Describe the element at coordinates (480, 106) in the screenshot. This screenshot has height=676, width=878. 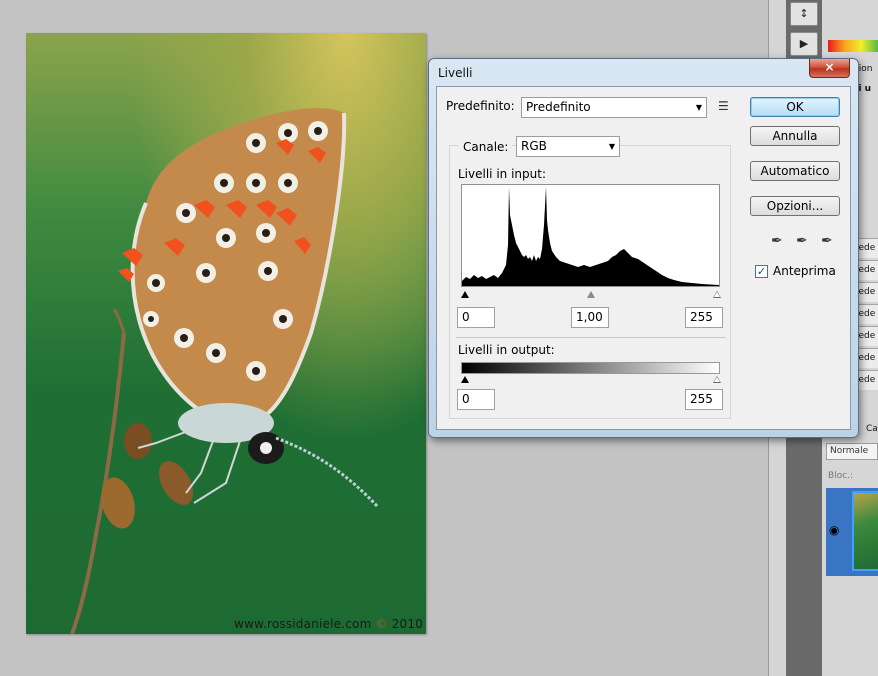
I see `preset-label: Predefinito:` at that location.